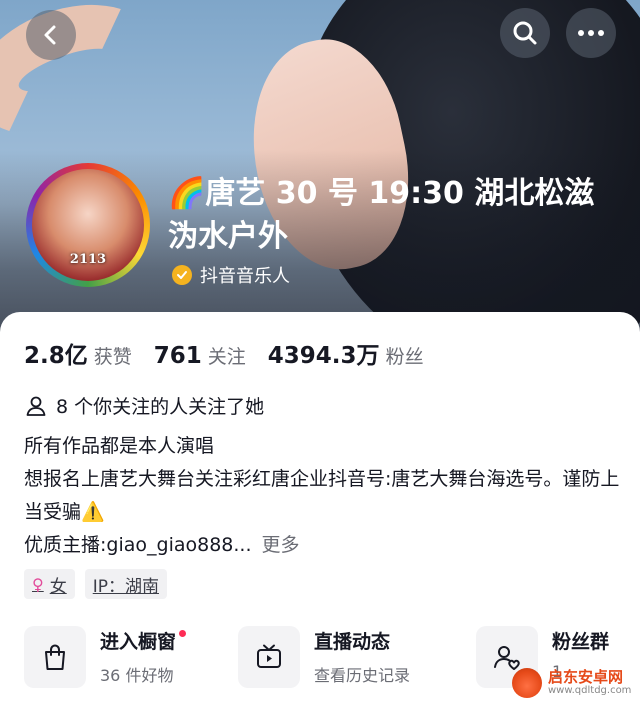  I want to click on shortcut-title: 进入橱窗, so click(138, 642).